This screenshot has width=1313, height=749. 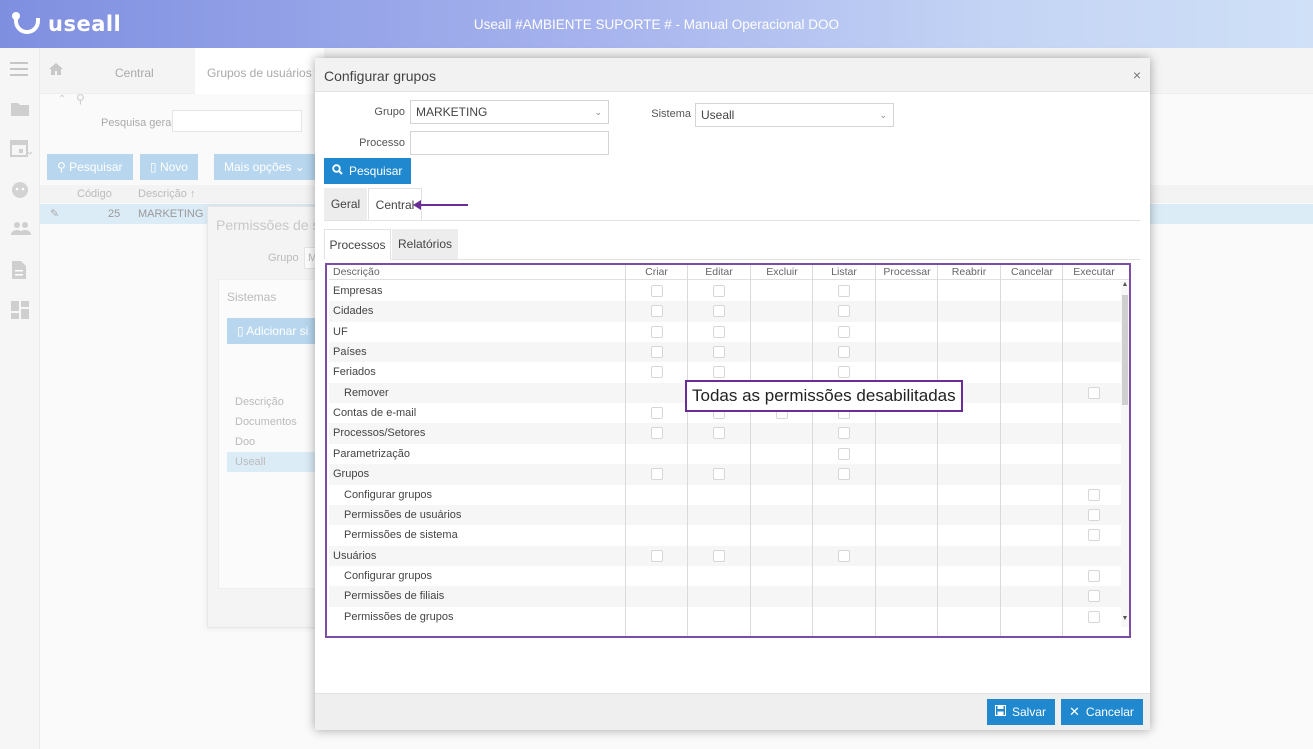 What do you see at coordinates (509, 143) in the screenshot?
I see `processo-input` at bounding box center [509, 143].